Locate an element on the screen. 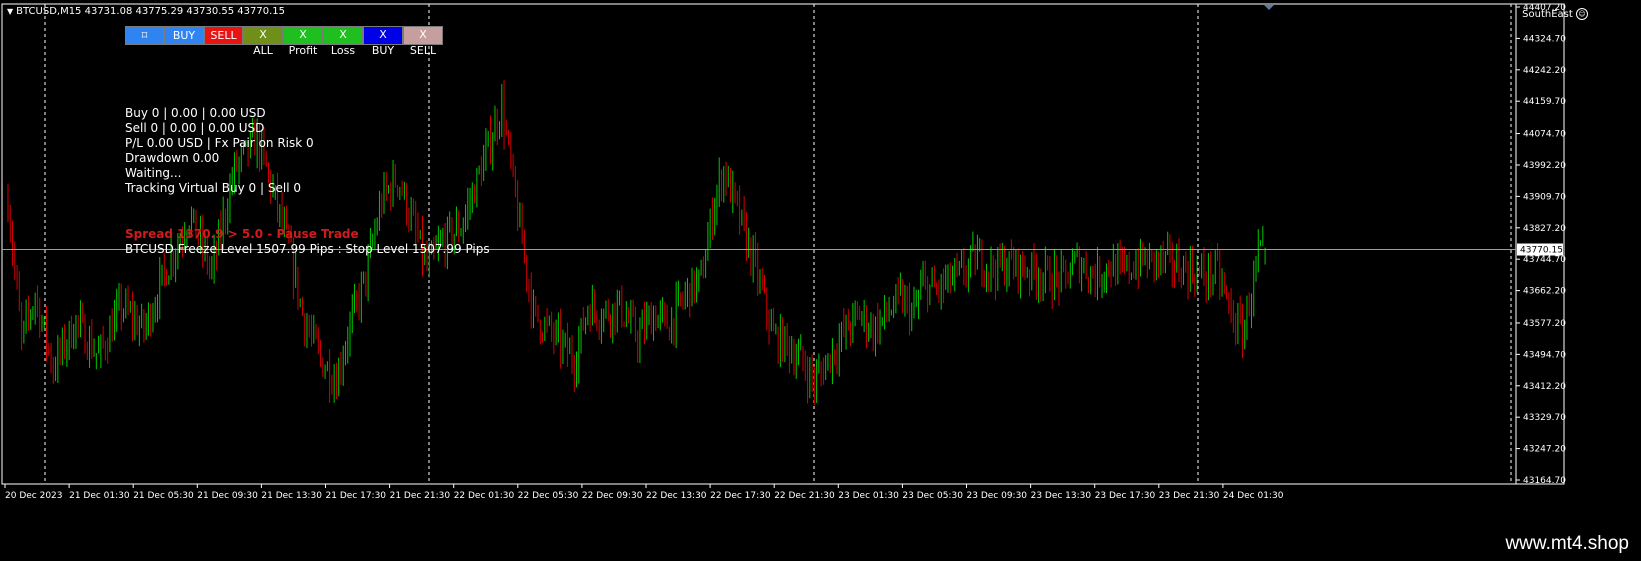 The height and width of the screenshot is (561, 1641). time-label: 22 Dec 05:30 is located at coordinates (548, 496).